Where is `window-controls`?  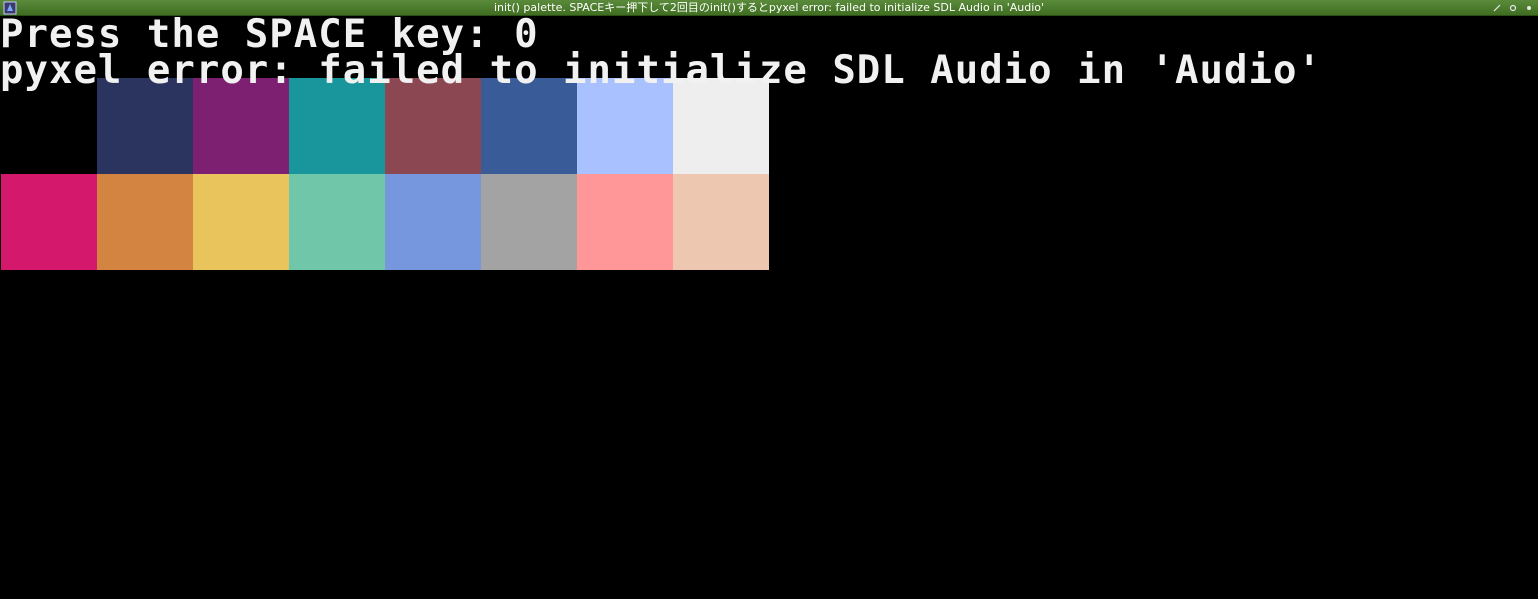
window-controls is located at coordinates (1513, 8).